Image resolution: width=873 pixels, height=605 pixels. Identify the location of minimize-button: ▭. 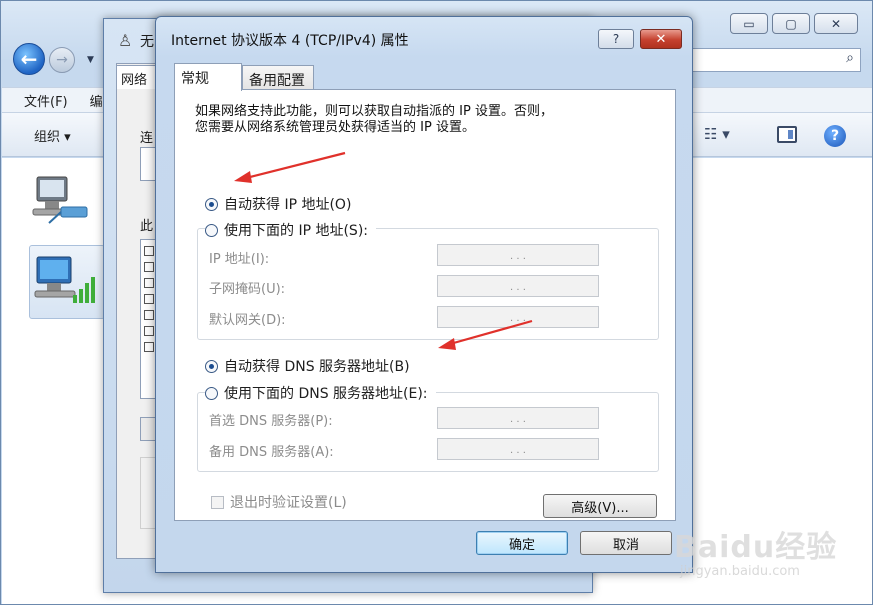
(749, 23).